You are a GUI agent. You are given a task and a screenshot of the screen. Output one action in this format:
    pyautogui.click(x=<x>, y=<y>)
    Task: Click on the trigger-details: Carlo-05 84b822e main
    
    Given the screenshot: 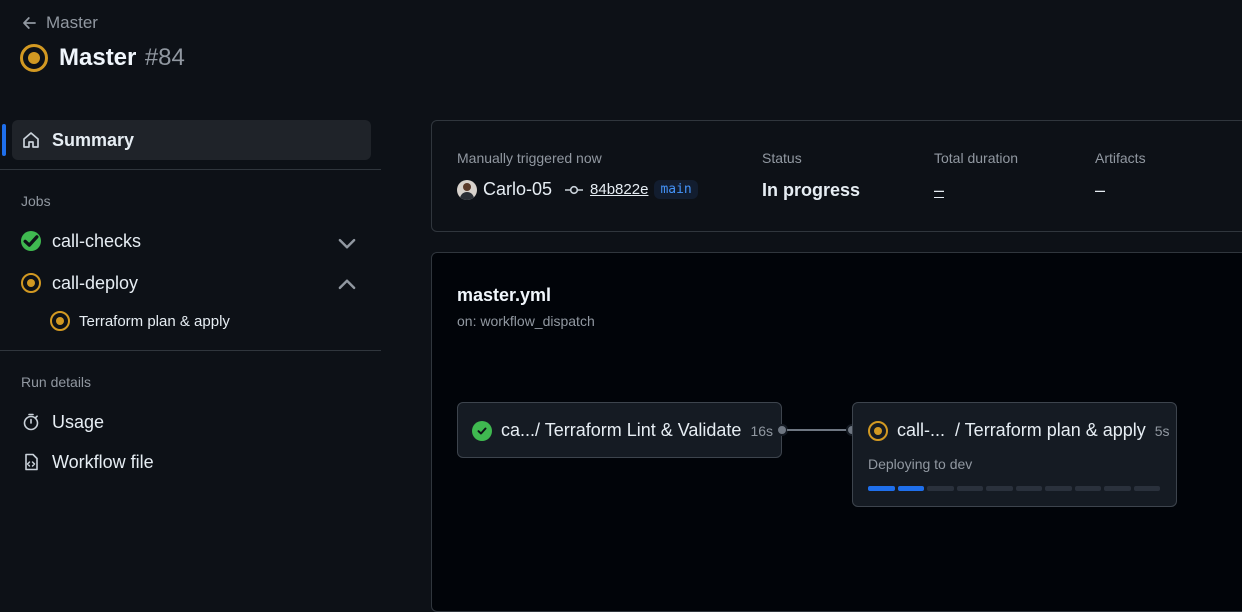 What is the action you would take?
    pyautogui.click(x=577, y=189)
    